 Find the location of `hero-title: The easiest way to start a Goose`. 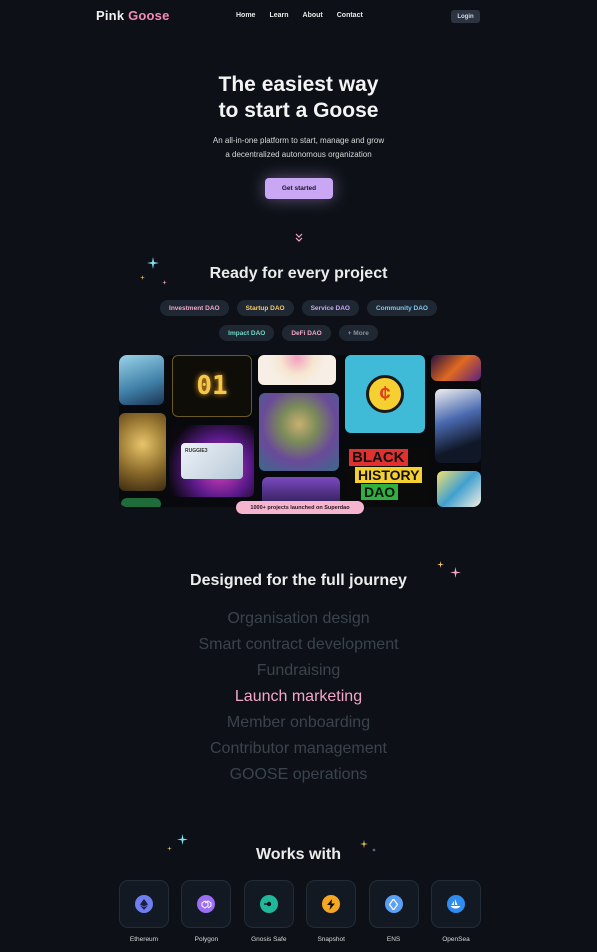

hero-title: The easiest way to start a Goose is located at coordinates (298, 98).